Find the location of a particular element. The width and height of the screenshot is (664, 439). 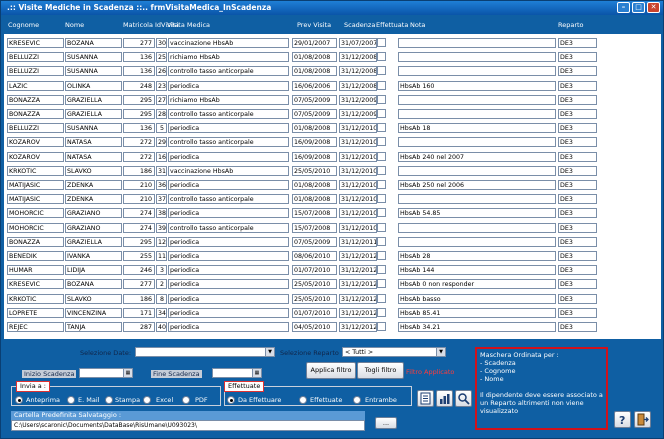

table-cell: 25 is located at coordinates (161, 57).